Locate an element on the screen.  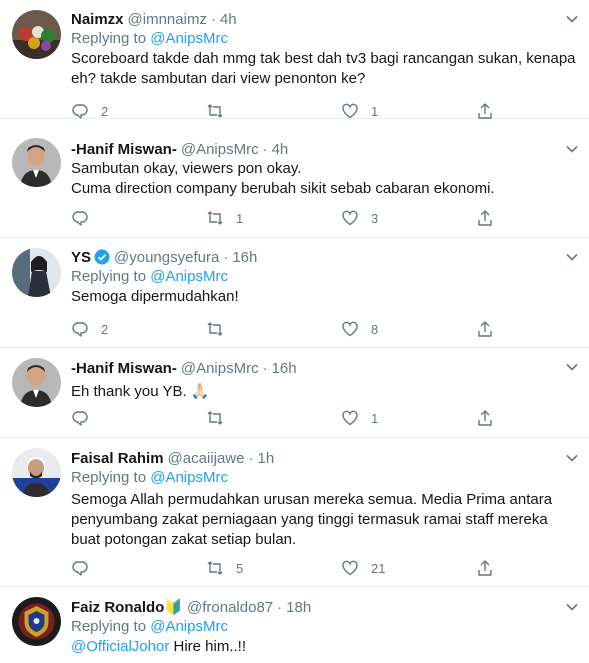
retweet-count: 1 is located at coordinates (240, 218).